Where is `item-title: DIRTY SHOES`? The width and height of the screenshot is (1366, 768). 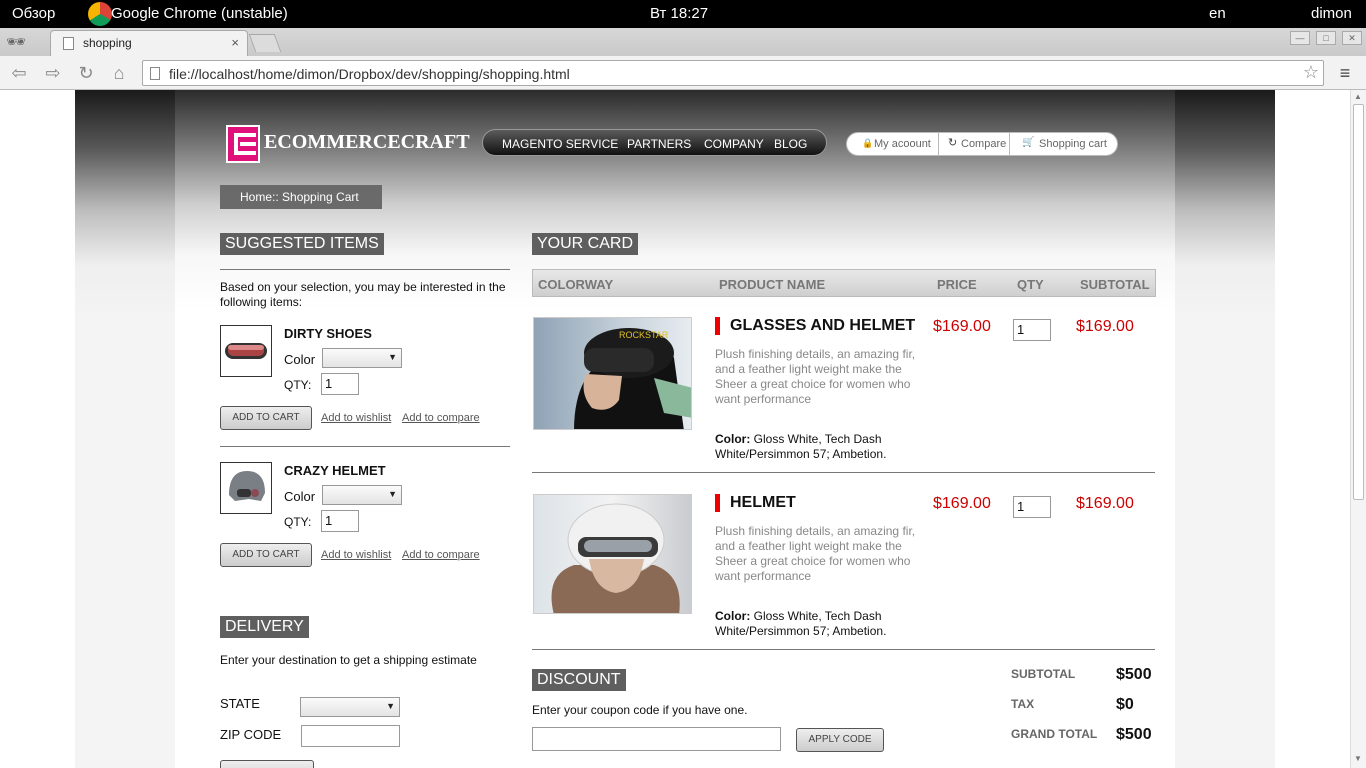 item-title: DIRTY SHOES is located at coordinates (328, 333).